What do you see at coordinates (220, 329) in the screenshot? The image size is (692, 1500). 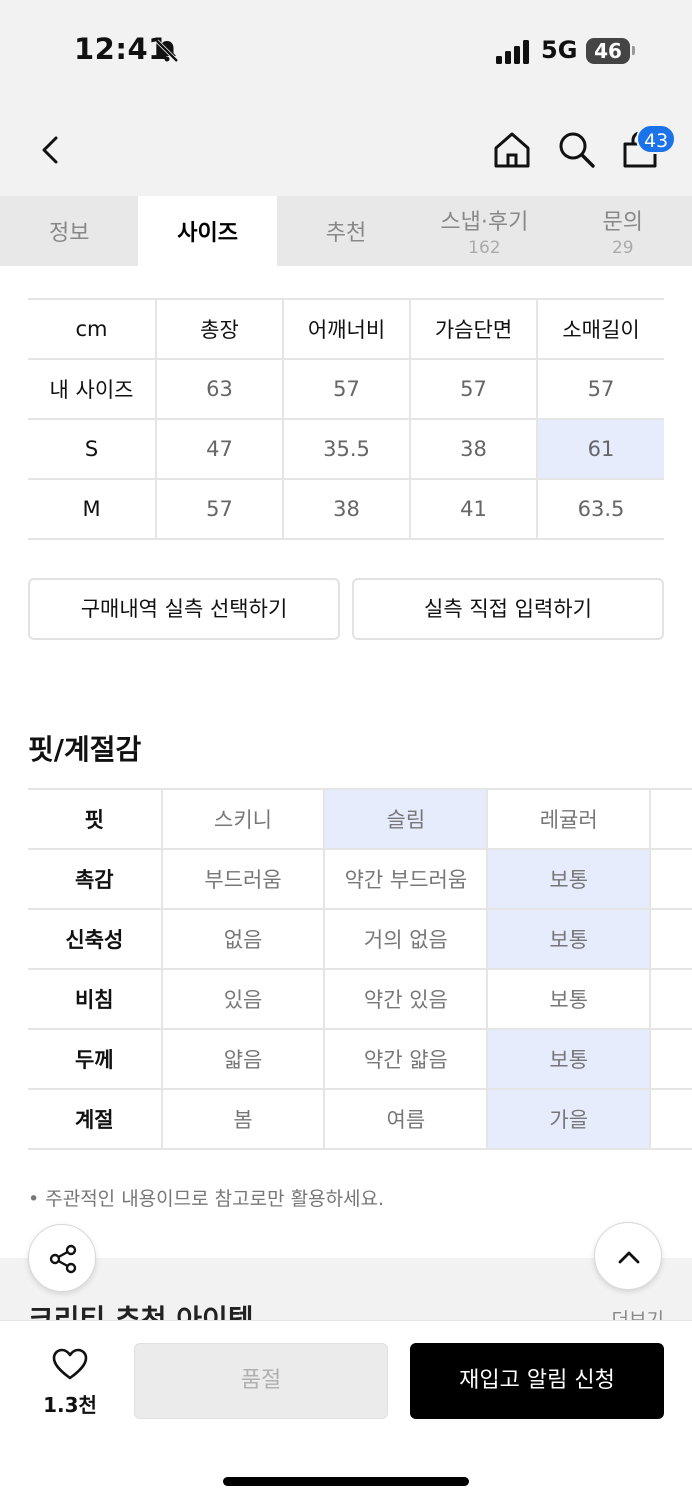 I see `header-cell: 총장` at bounding box center [220, 329].